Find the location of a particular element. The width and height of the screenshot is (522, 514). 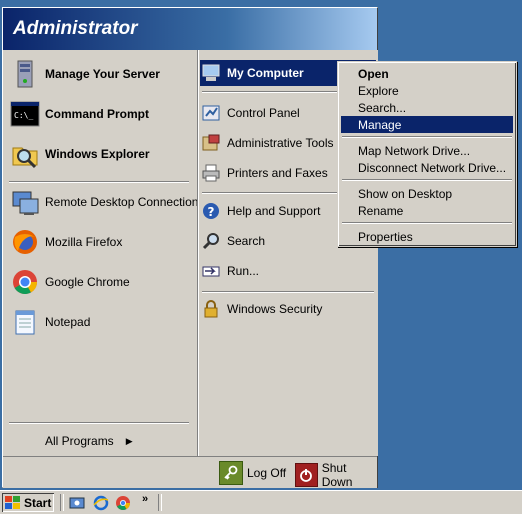

quicklaunch-internet-explorer-icon is located at coordinates (100, 502).